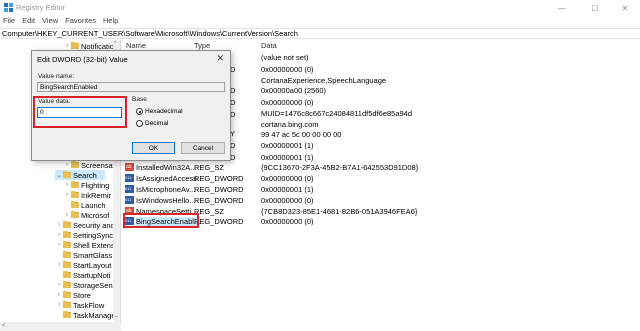 The width and height of the screenshot is (640, 331). I want to click on value-data: 0x00000001 (1), so click(287, 145).